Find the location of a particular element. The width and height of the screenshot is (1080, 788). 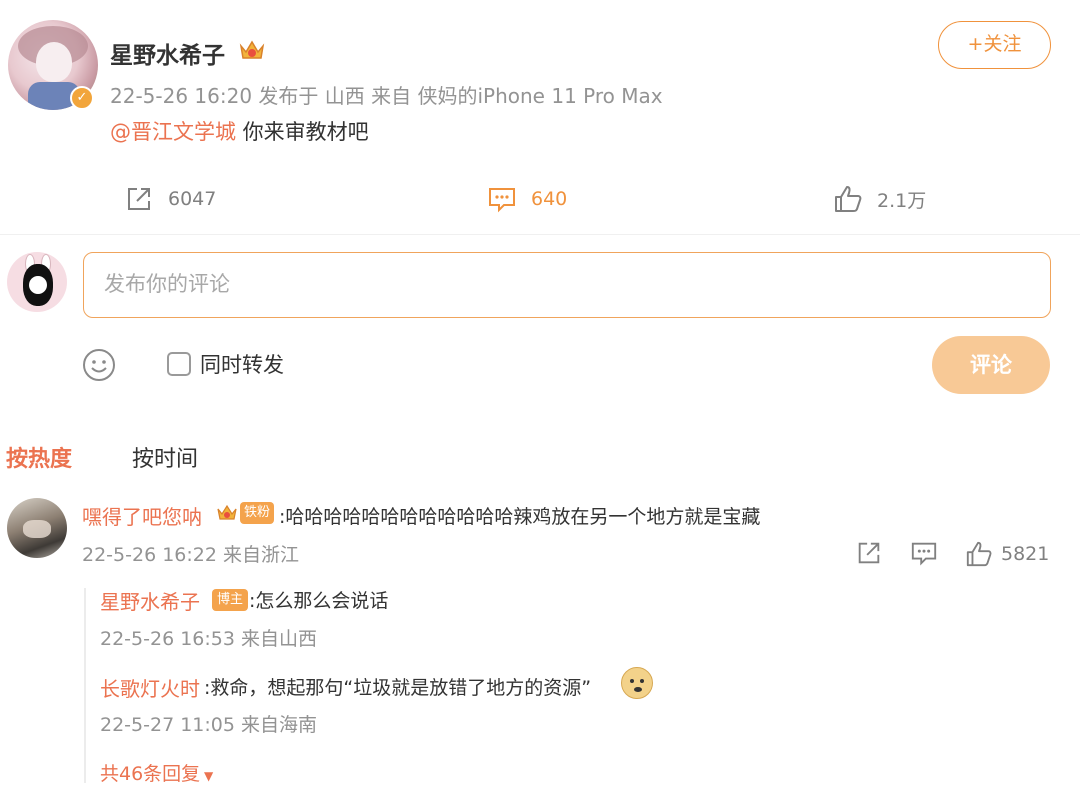

comment-badges: 铁粉 is located at coordinates (245, 513).